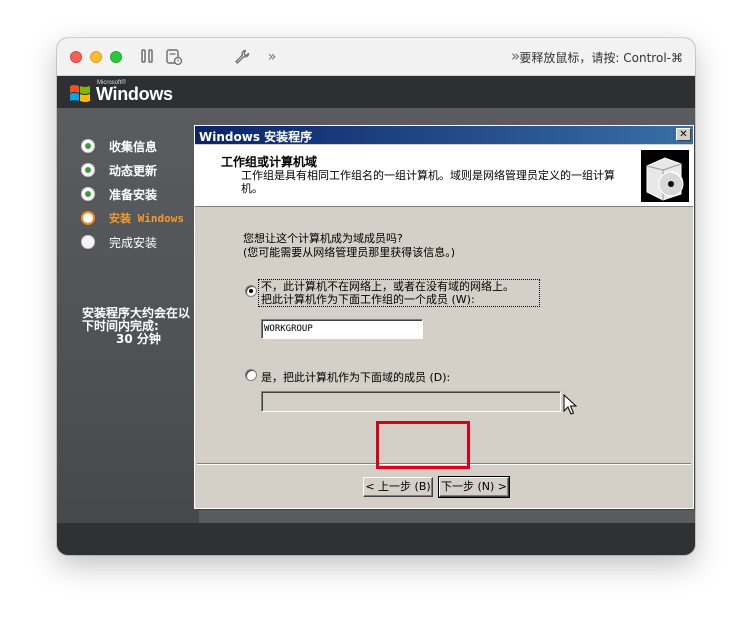 The image size is (752, 630). Describe the element at coordinates (88, 218) in the screenshot. I see `step-current-icon` at that location.